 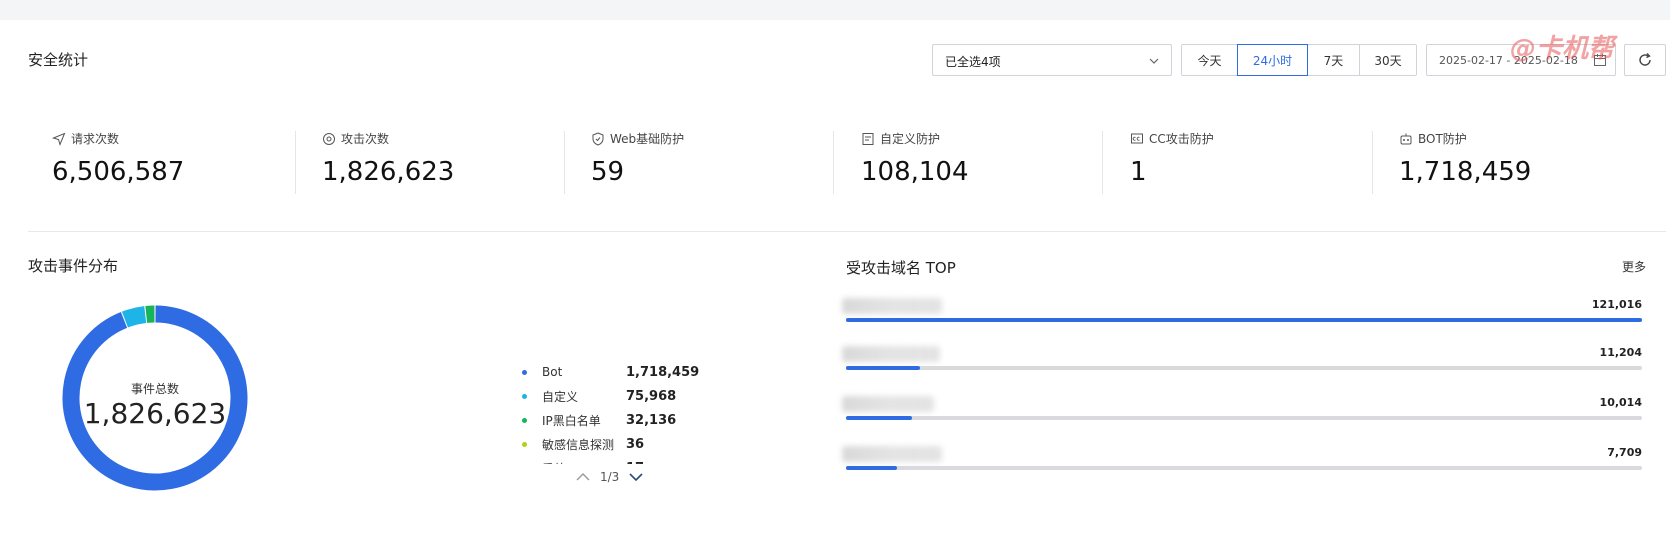 What do you see at coordinates (1634, 266) in the screenshot?
I see `more-link: 更多` at bounding box center [1634, 266].